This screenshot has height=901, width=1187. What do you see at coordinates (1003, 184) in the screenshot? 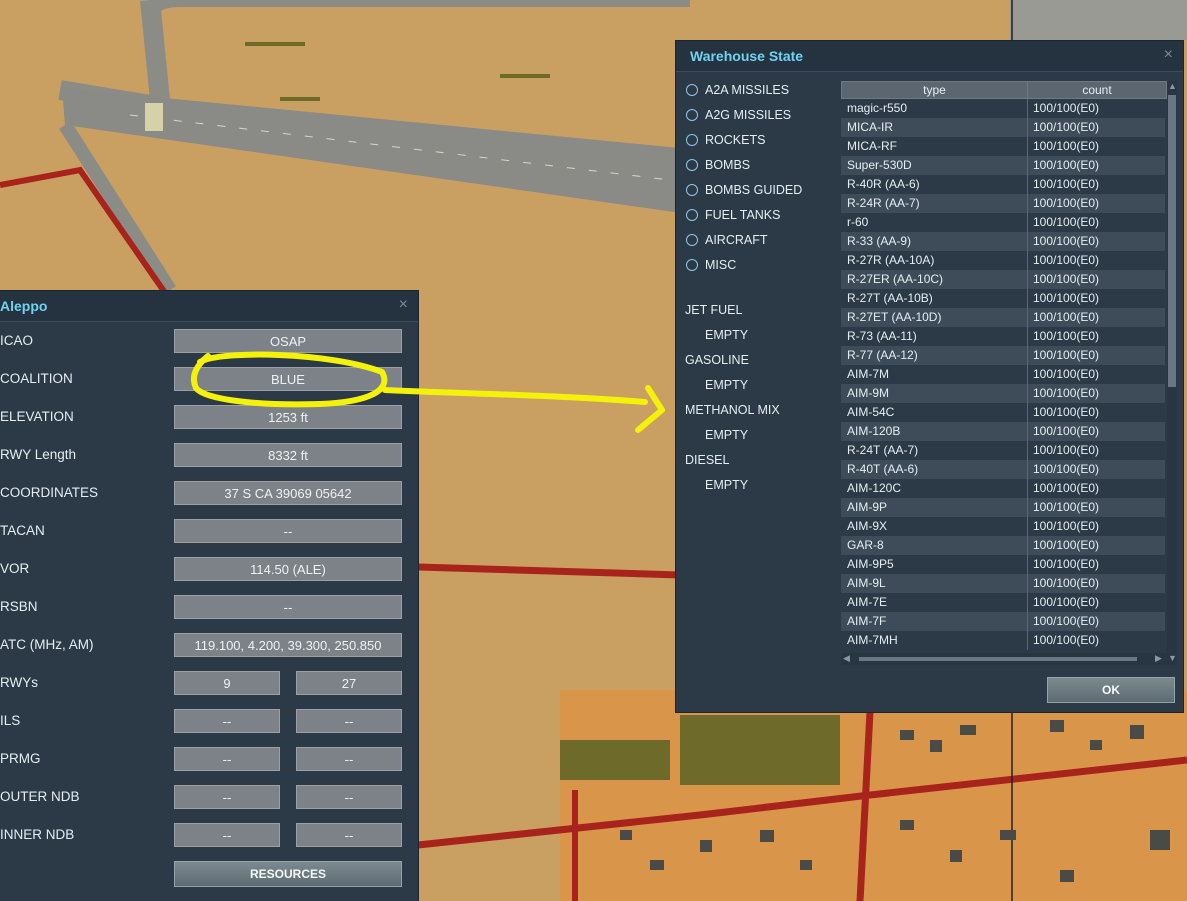
I see `table-row: R-40R (AA-6) 100/100(E0)` at bounding box center [1003, 184].